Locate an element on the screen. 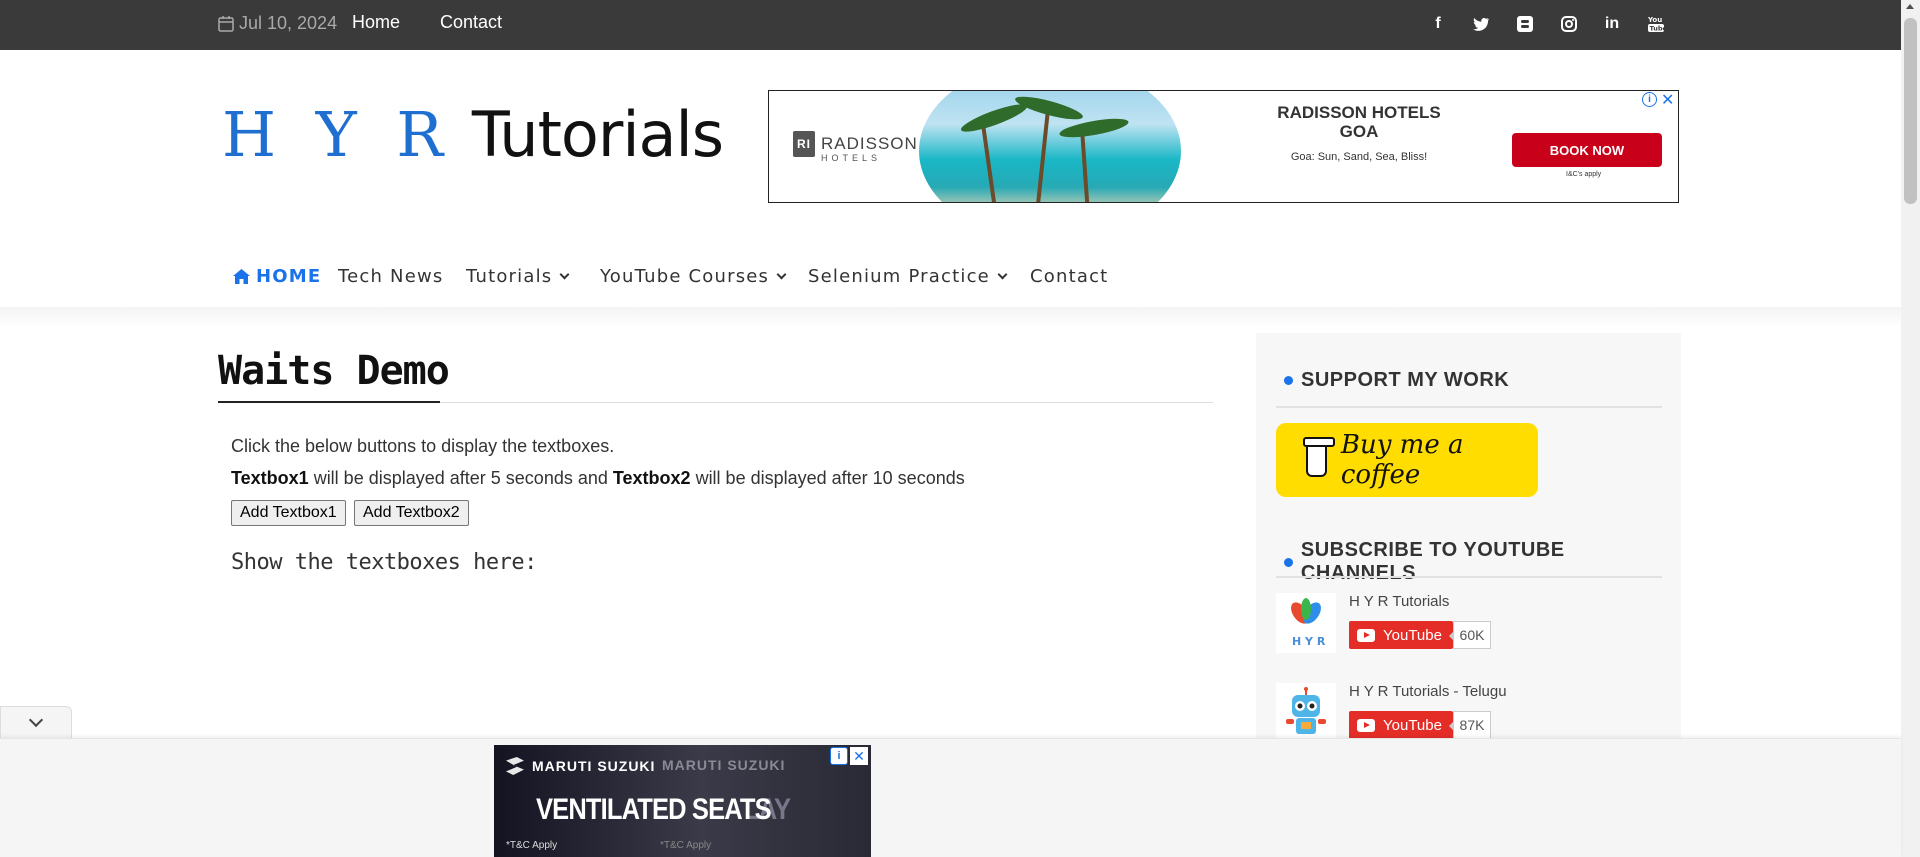 The width and height of the screenshot is (1920, 857). blogger-icon is located at coordinates (1525, 24).